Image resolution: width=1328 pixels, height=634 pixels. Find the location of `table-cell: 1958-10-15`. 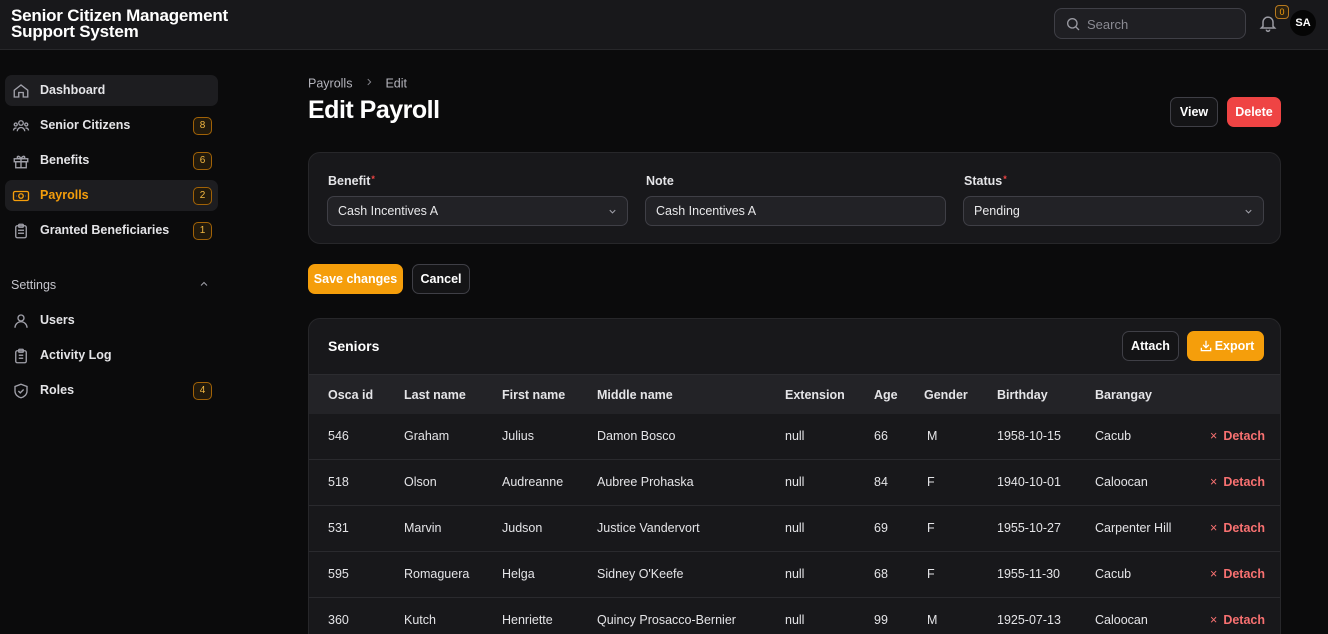

table-cell: 1958-10-15 is located at coordinates (1029, 436).